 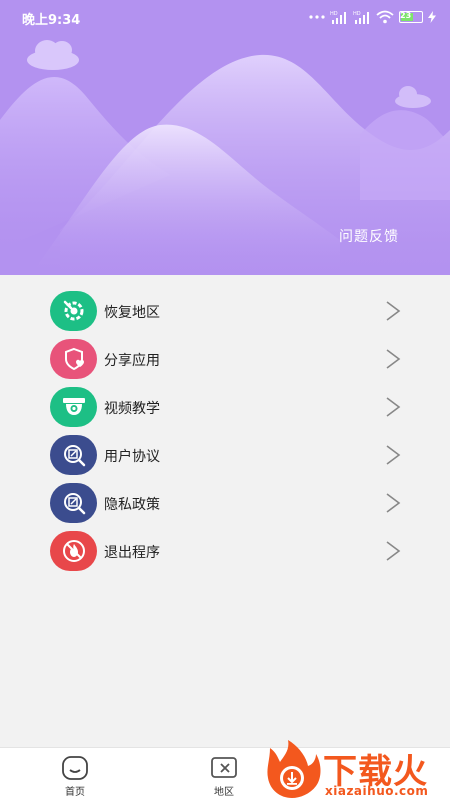 What do you see at coordinates (225, 456) in the screenshot?
I see `menu-item-user-agreement: 用户协议` at bounding box center [225, 456].